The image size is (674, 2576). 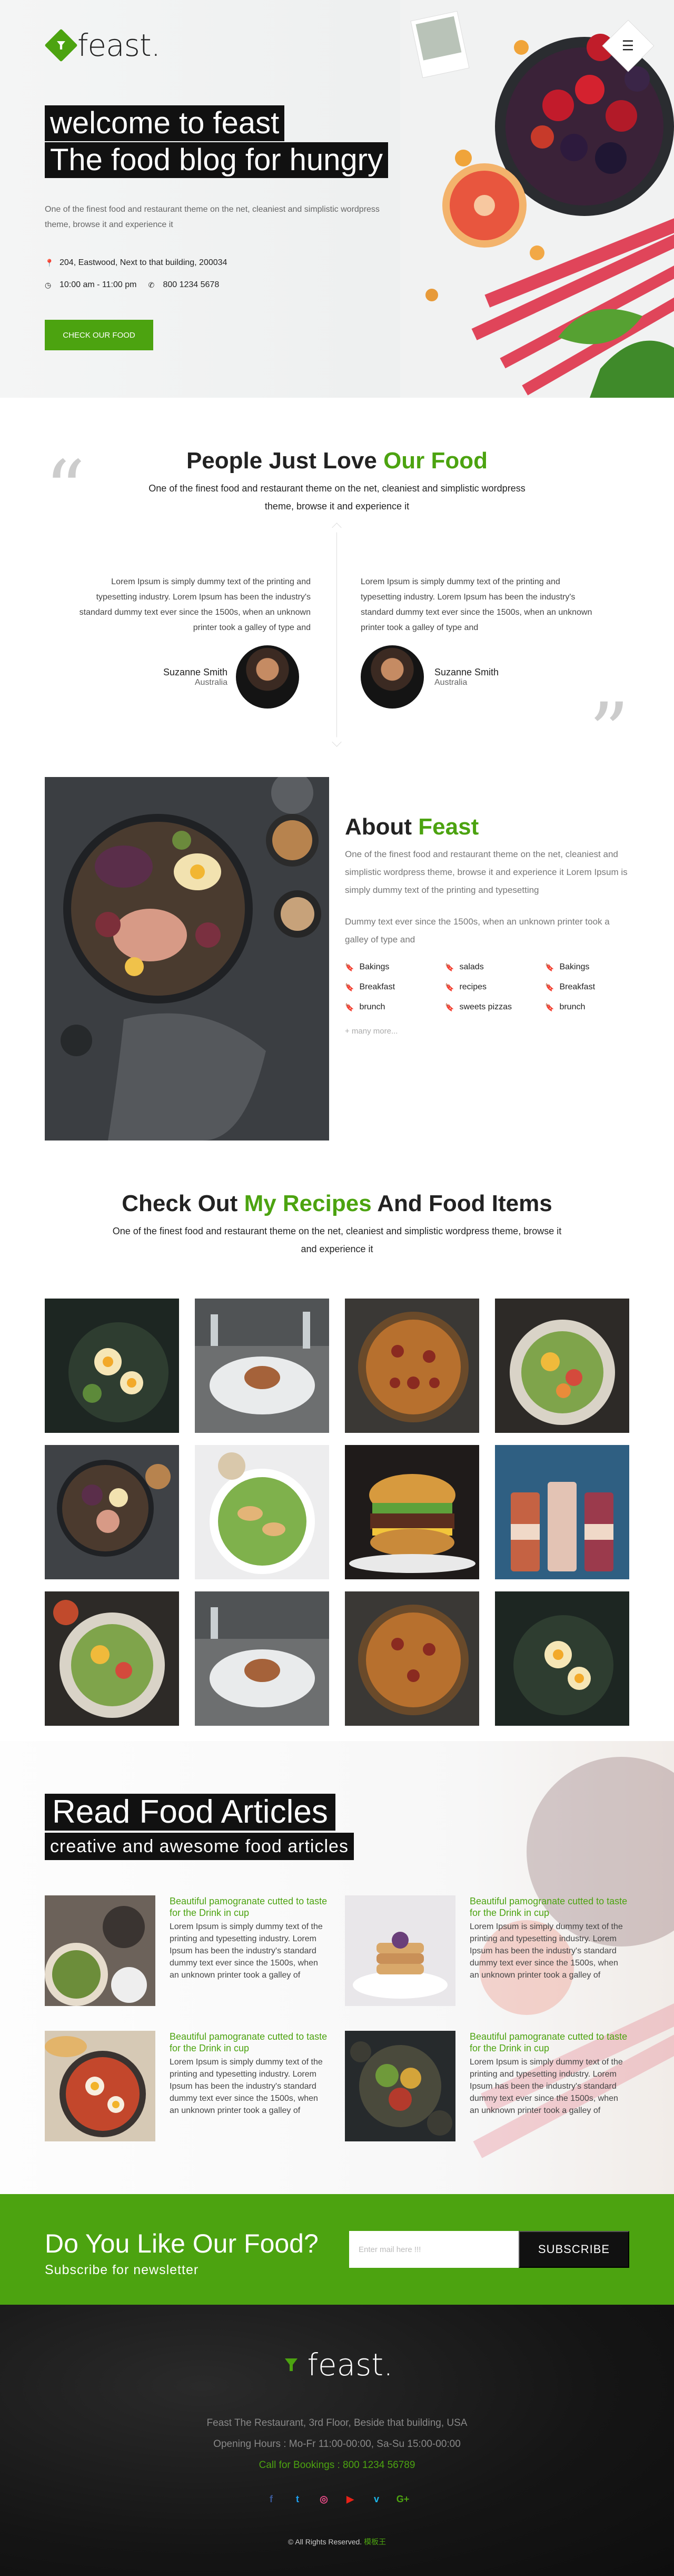 What do you see at coordinates (99, 284) in the screenshot?
I see `hero-hours: 10:00 am - 11:00 pm` at bounding box center [99, 284].